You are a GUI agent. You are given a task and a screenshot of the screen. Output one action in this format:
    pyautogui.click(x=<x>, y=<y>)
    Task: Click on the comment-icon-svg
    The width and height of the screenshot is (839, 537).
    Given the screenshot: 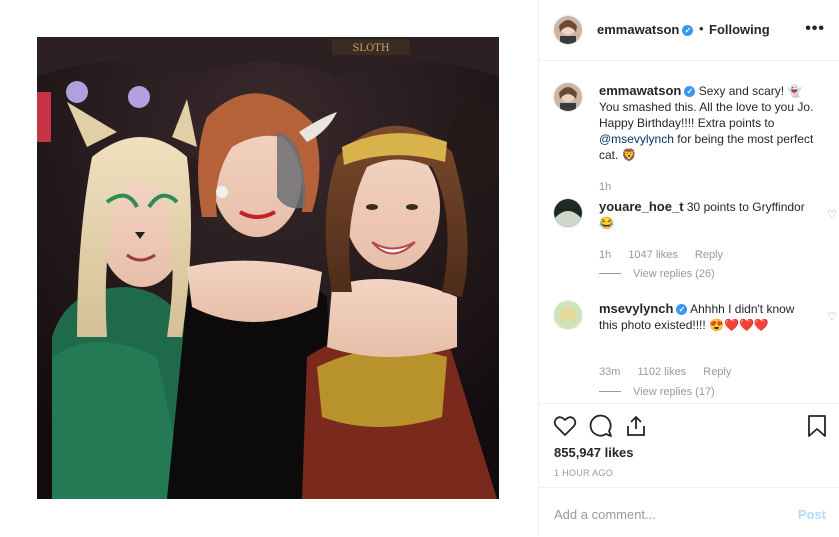 What is the action you would take?
    pyautogui.click(x=600, y=425)
    